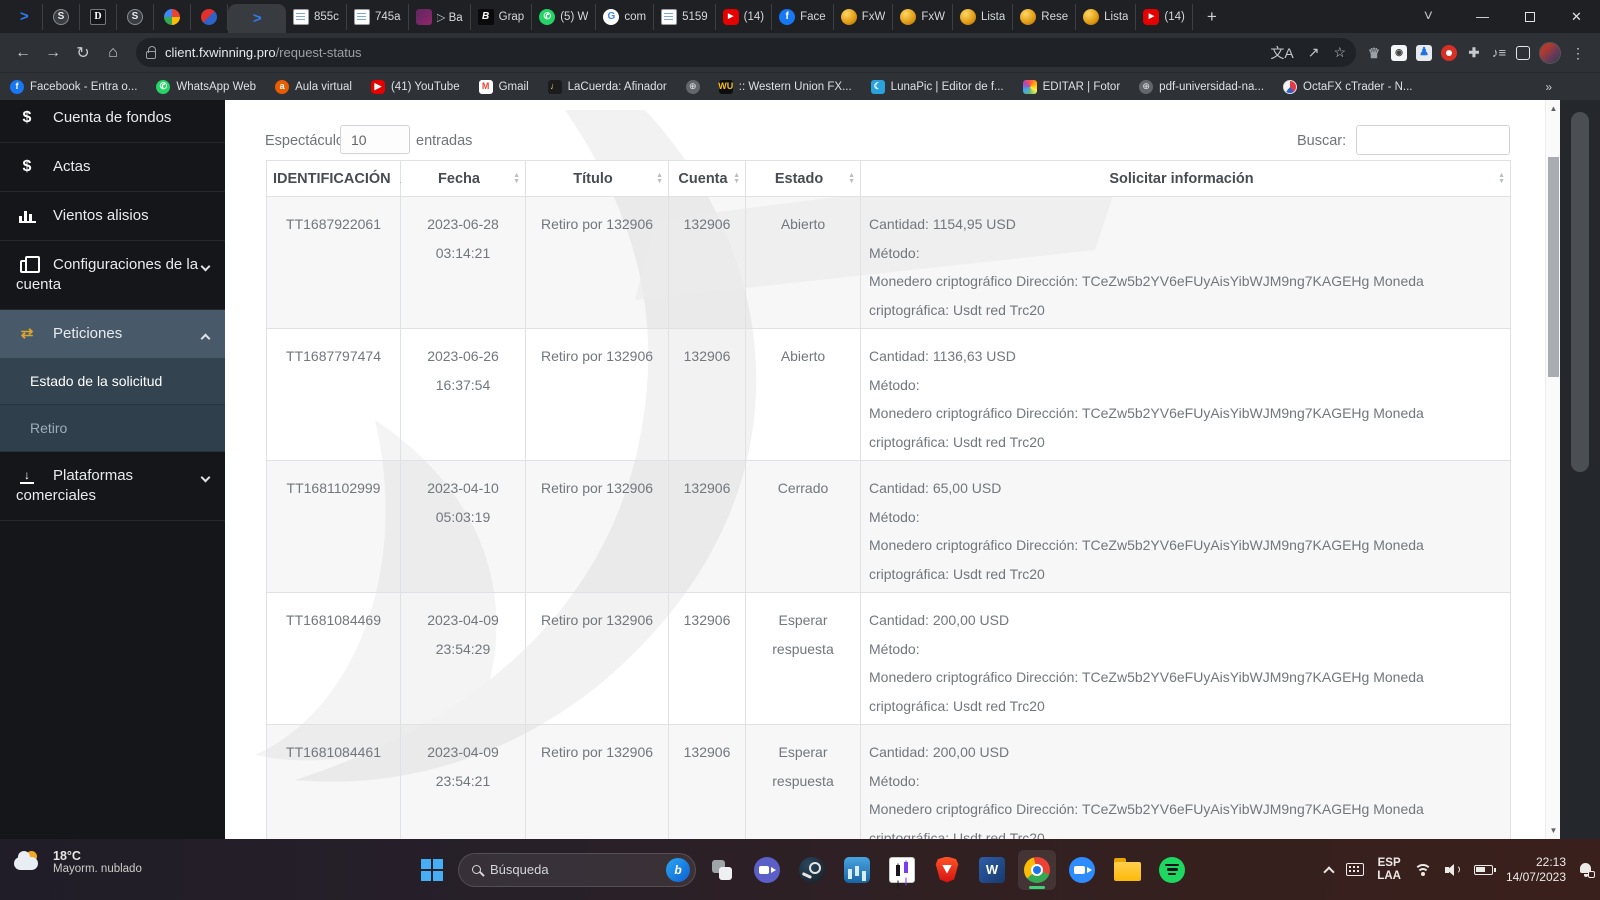 The height and width of the screenshot is (900, 1600). What do you see at coordinates (23, 53) in the screenshot?
I see `back-button: ←` at bounding box center [23, 53].